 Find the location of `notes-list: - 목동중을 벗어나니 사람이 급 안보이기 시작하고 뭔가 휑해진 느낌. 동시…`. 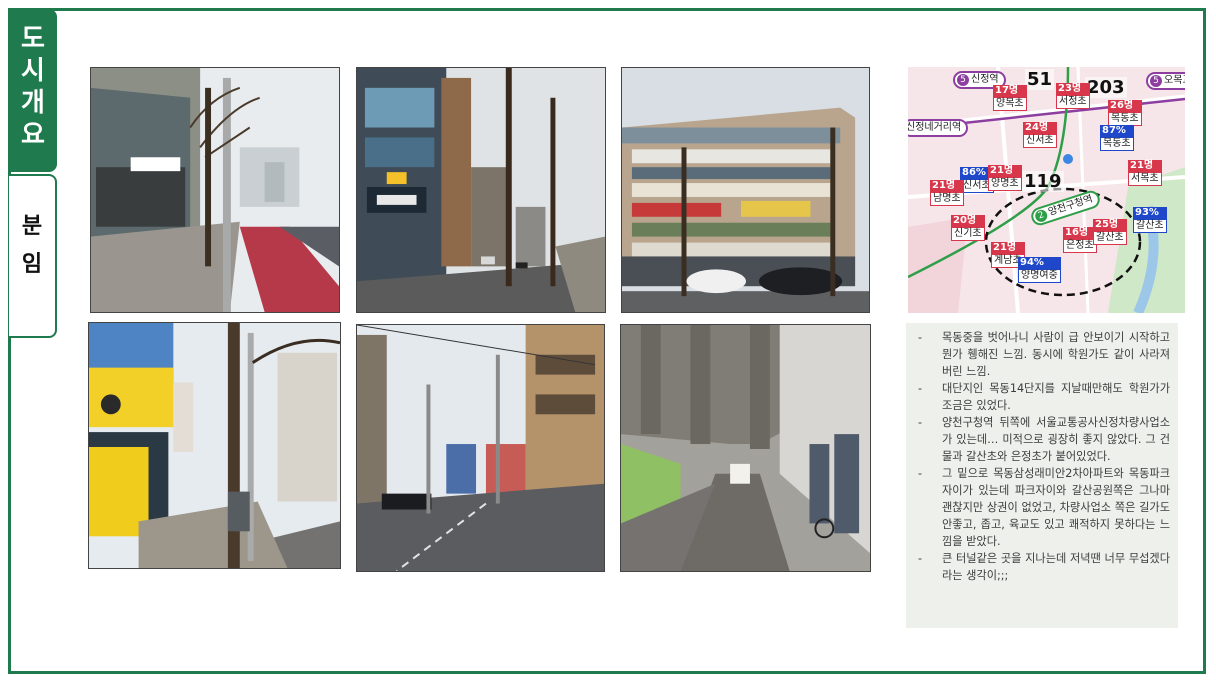

notes-list: - 목동중을 벗어나니 사람이 급 안보이기 시작하고 뭔가 휑해진 느낌. 동시… is located at coordinates (1042, 456).